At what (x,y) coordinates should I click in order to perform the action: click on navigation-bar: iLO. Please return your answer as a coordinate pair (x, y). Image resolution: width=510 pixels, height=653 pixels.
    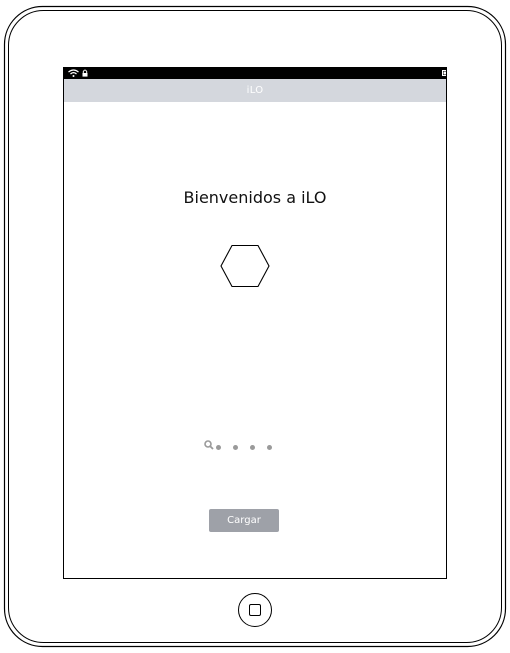
    Looking at the image, I should click on (255, 90).